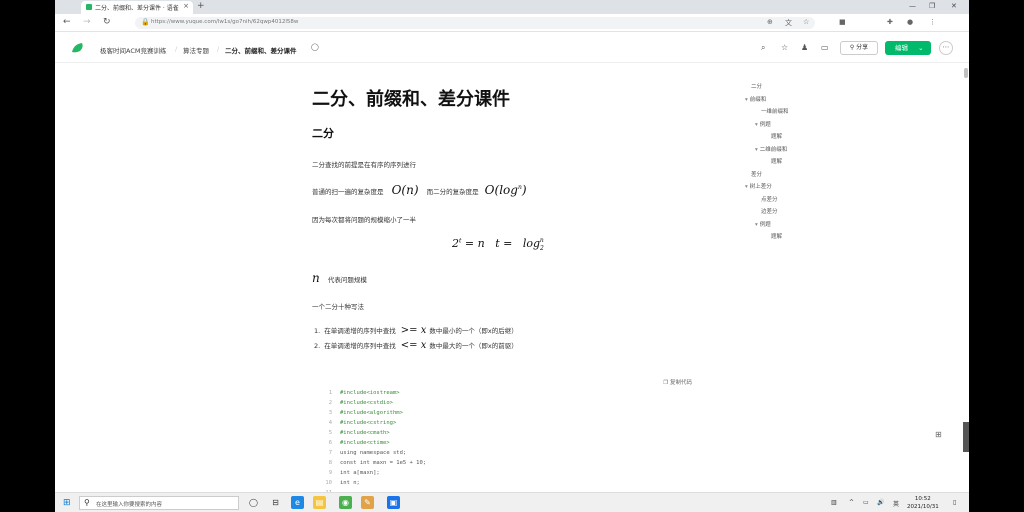  I want to click on toc-item: ▾ 前缀和, so click(755, 99).